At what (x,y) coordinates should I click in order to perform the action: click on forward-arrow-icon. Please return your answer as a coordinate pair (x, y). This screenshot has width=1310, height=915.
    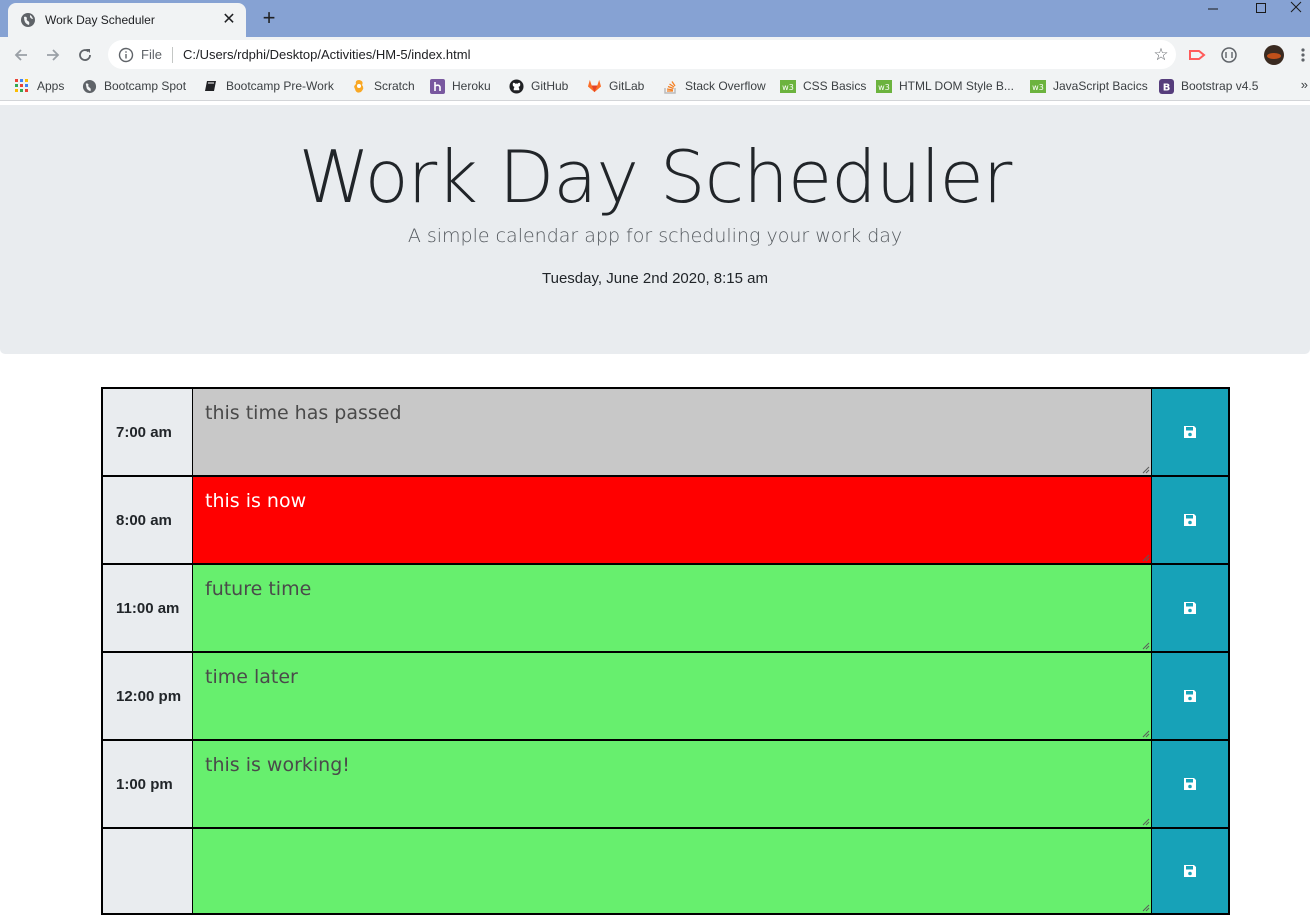
    Looking at the image, I should click on (53, 55).